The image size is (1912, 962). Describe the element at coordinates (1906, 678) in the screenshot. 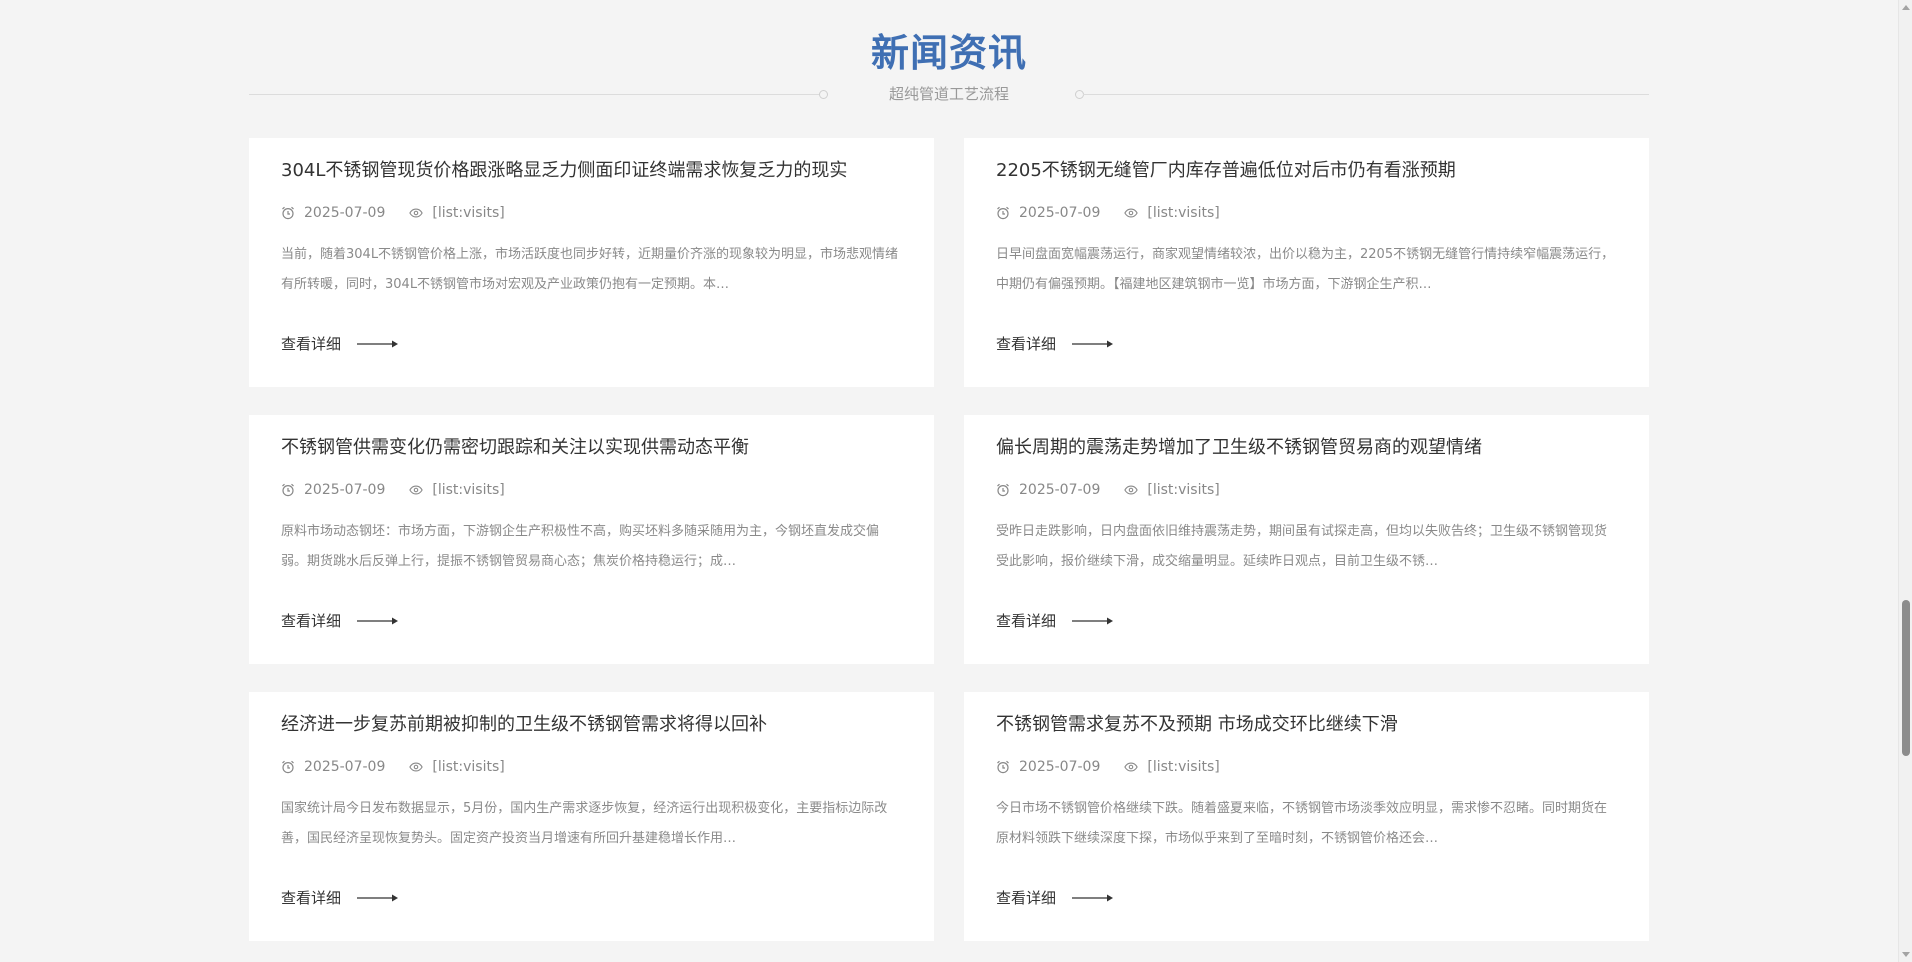

I see `scrollbar-thumb` at that location.